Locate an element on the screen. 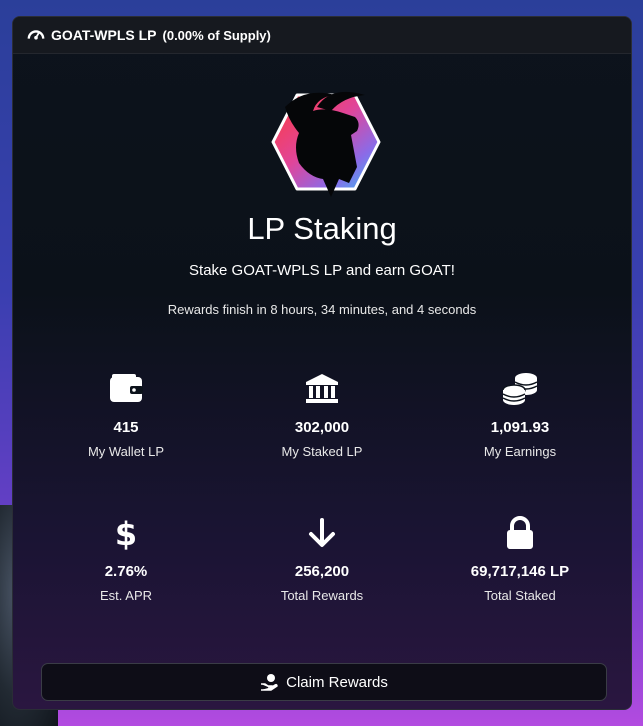 The height and width of the screenshot is (726, 643). stat-label: My Earnings is located at coordinates (520, 451).